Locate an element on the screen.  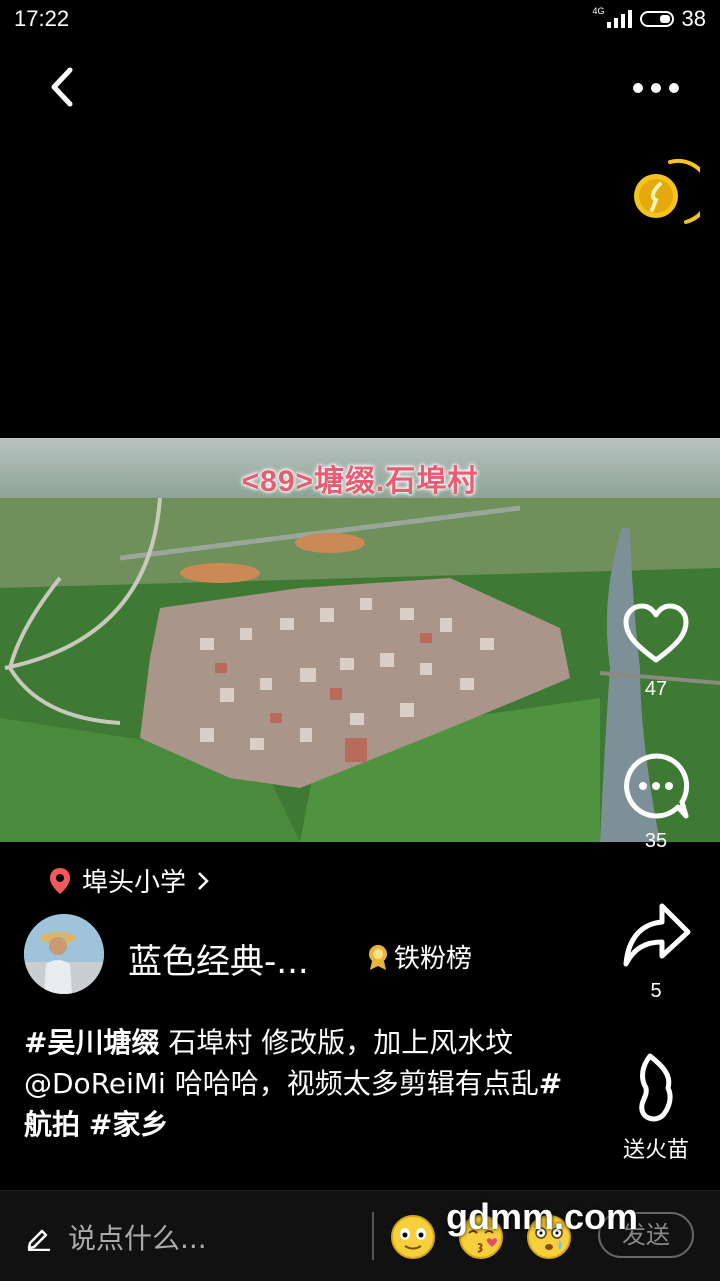
hashtag-link: #吴川塘缀 is located at coordinates (91, 1042).